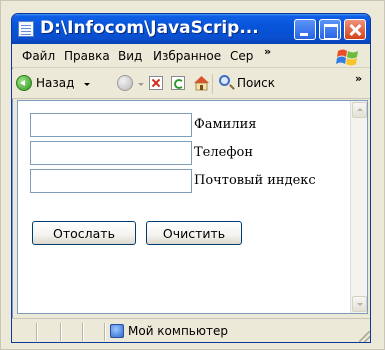 The width and height of the screenshot is (385, 350). Describe the element at coordinates (359, 110) in the screenshot. I see `scroll-up-icon` at that location.